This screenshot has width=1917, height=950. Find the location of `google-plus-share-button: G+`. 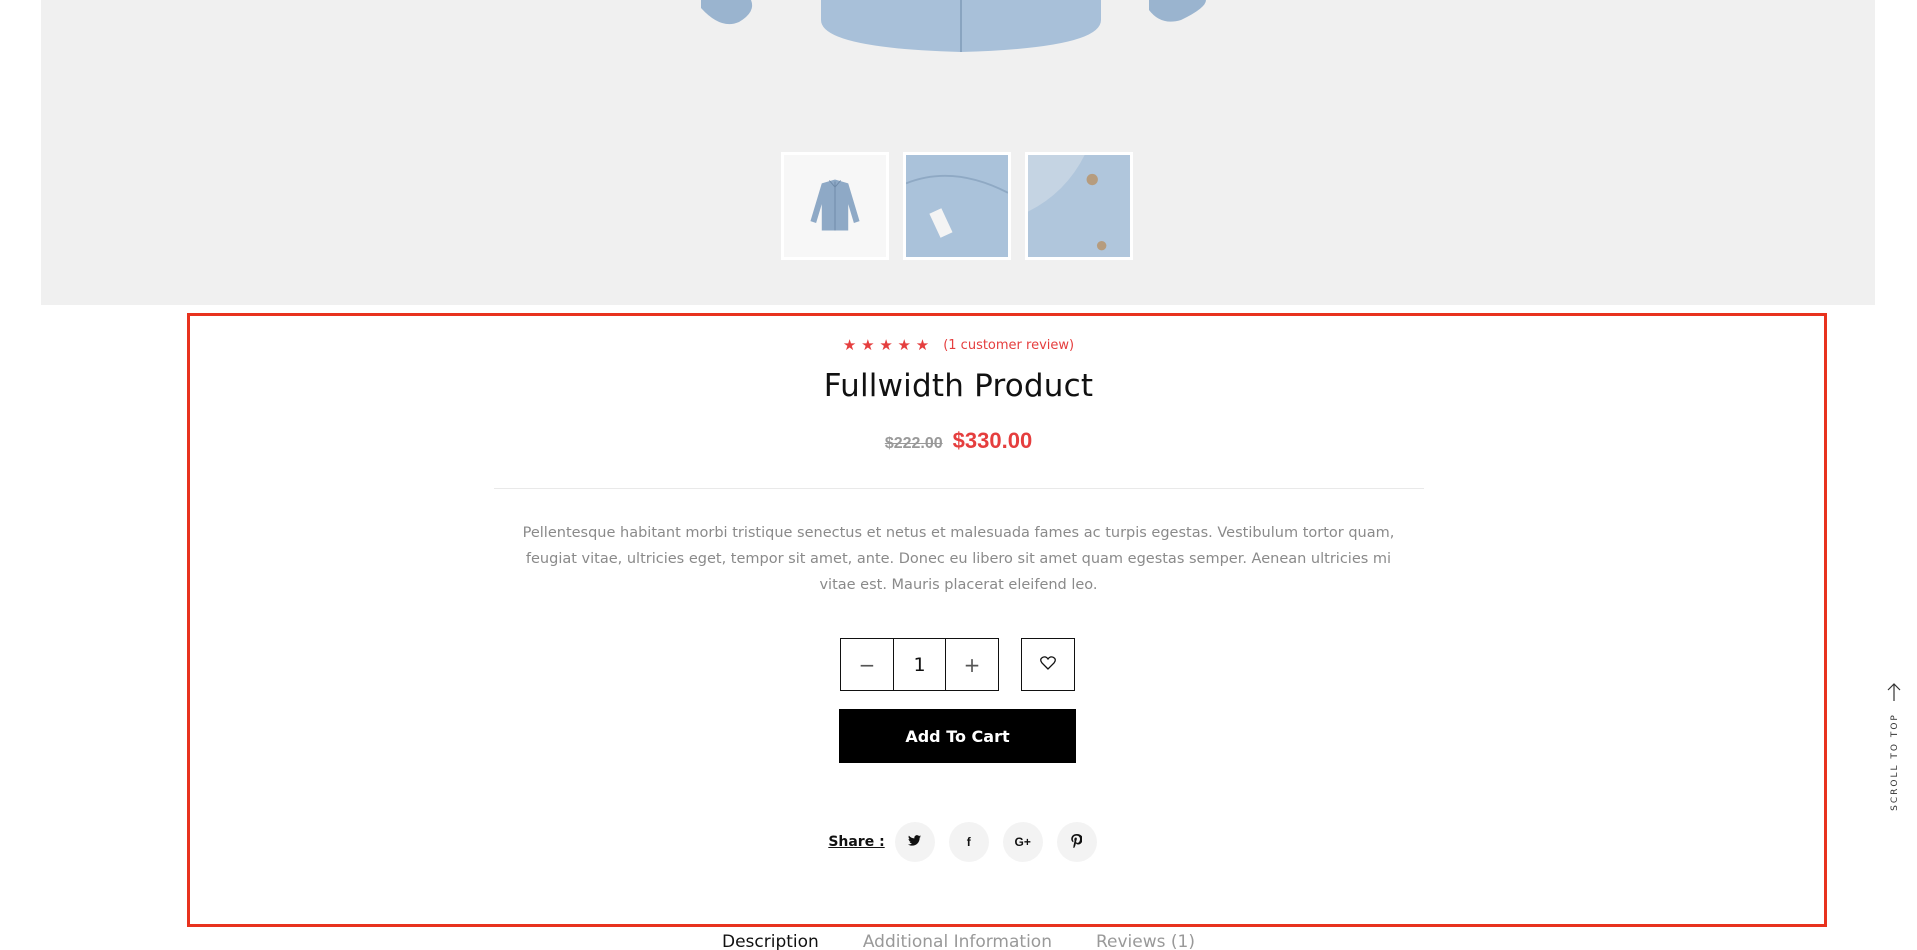

google-plus-share-button: G+ is located at coordinates (1022, 842).